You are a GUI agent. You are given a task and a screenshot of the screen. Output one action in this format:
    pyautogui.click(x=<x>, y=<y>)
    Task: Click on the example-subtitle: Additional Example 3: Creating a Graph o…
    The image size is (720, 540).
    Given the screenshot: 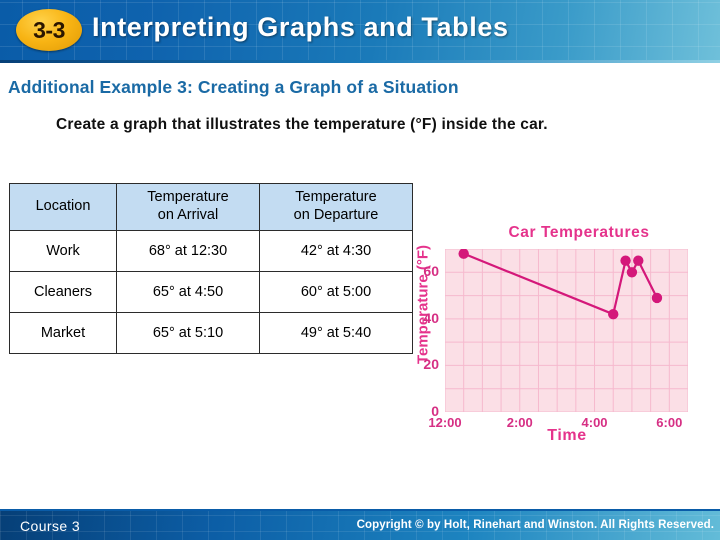 What is the action you would take?
    pyautogui.click(x=233, y=87)
    